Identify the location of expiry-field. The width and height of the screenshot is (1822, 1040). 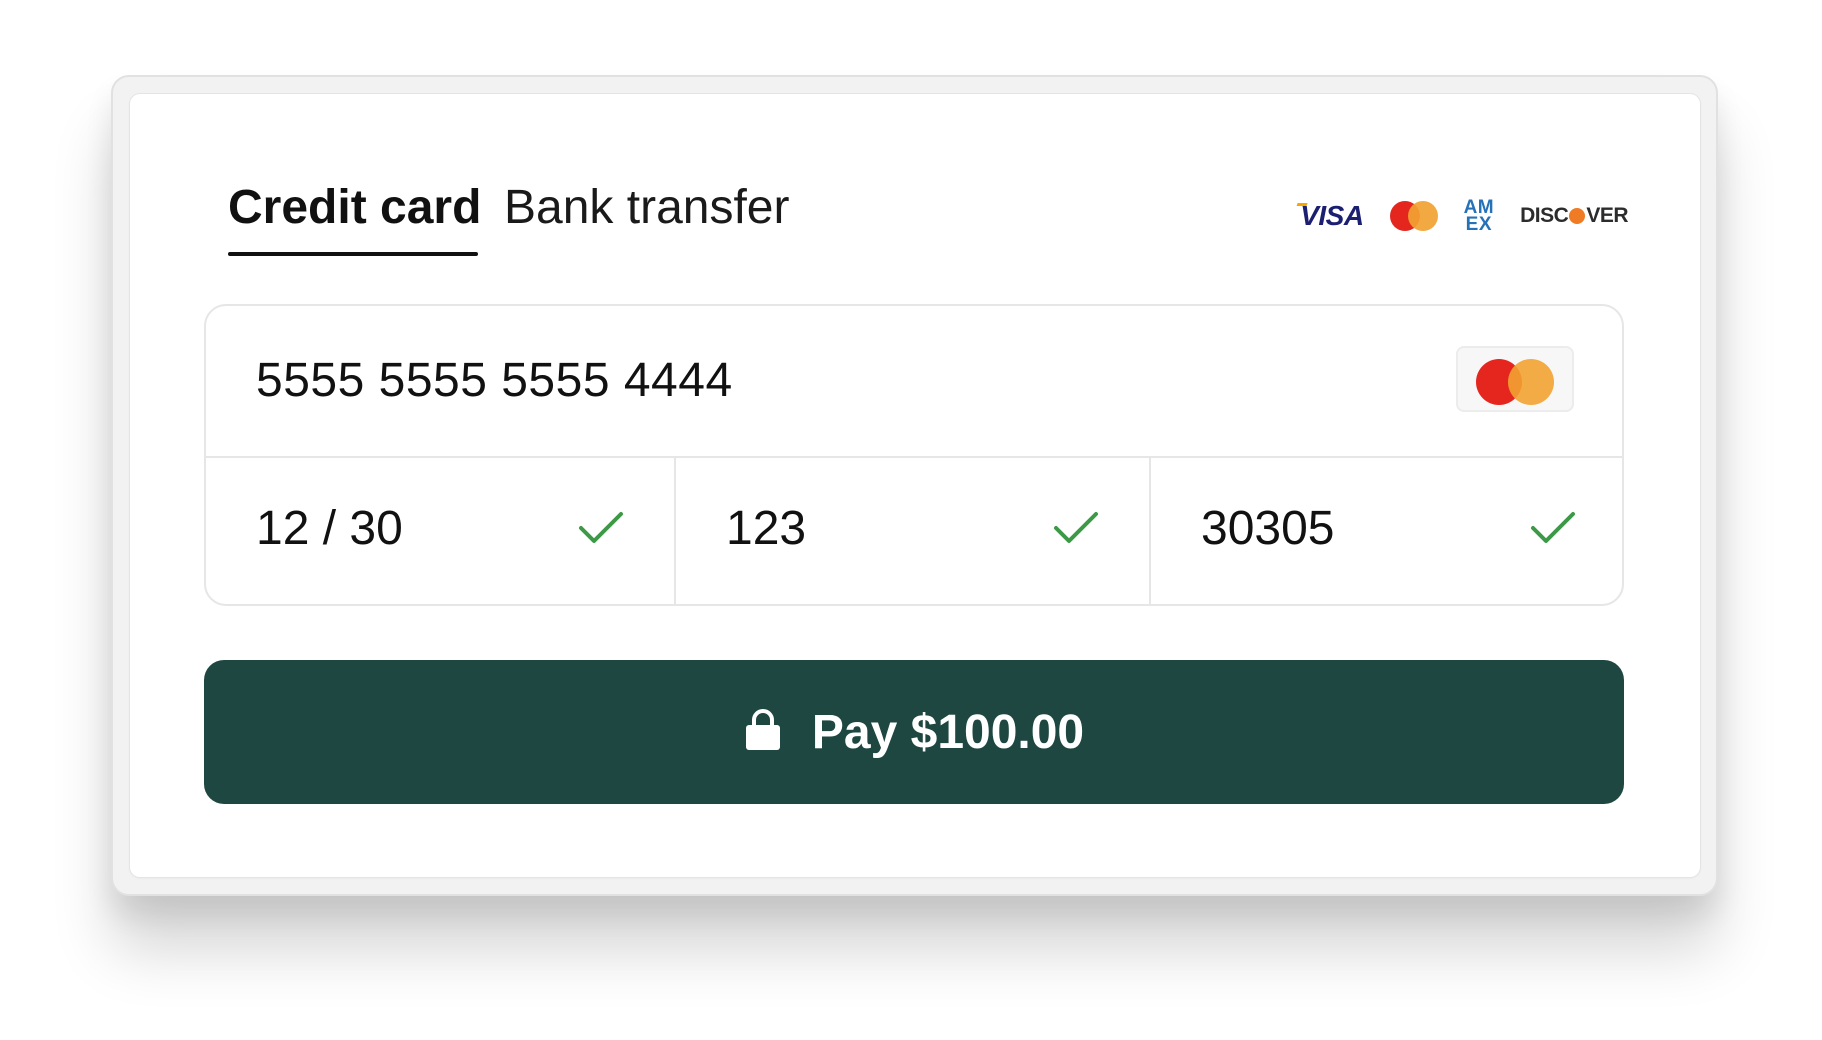
(441, 531).